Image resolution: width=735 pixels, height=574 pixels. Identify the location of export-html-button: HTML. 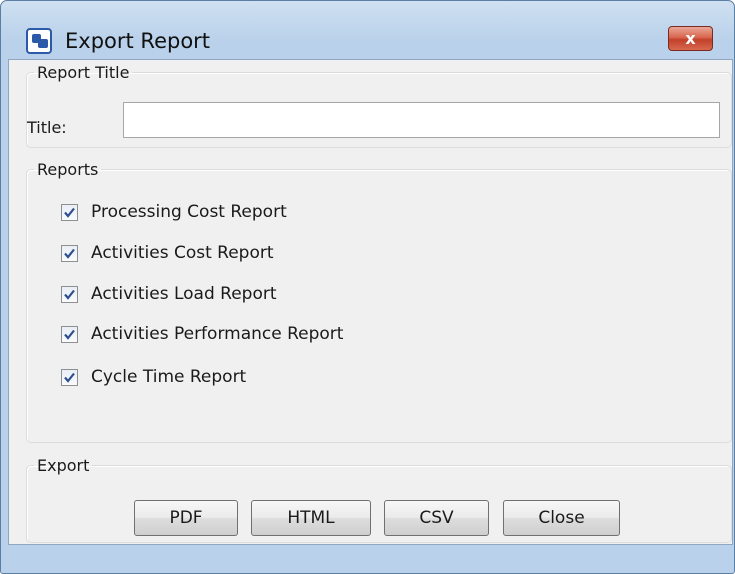
(311, 518).